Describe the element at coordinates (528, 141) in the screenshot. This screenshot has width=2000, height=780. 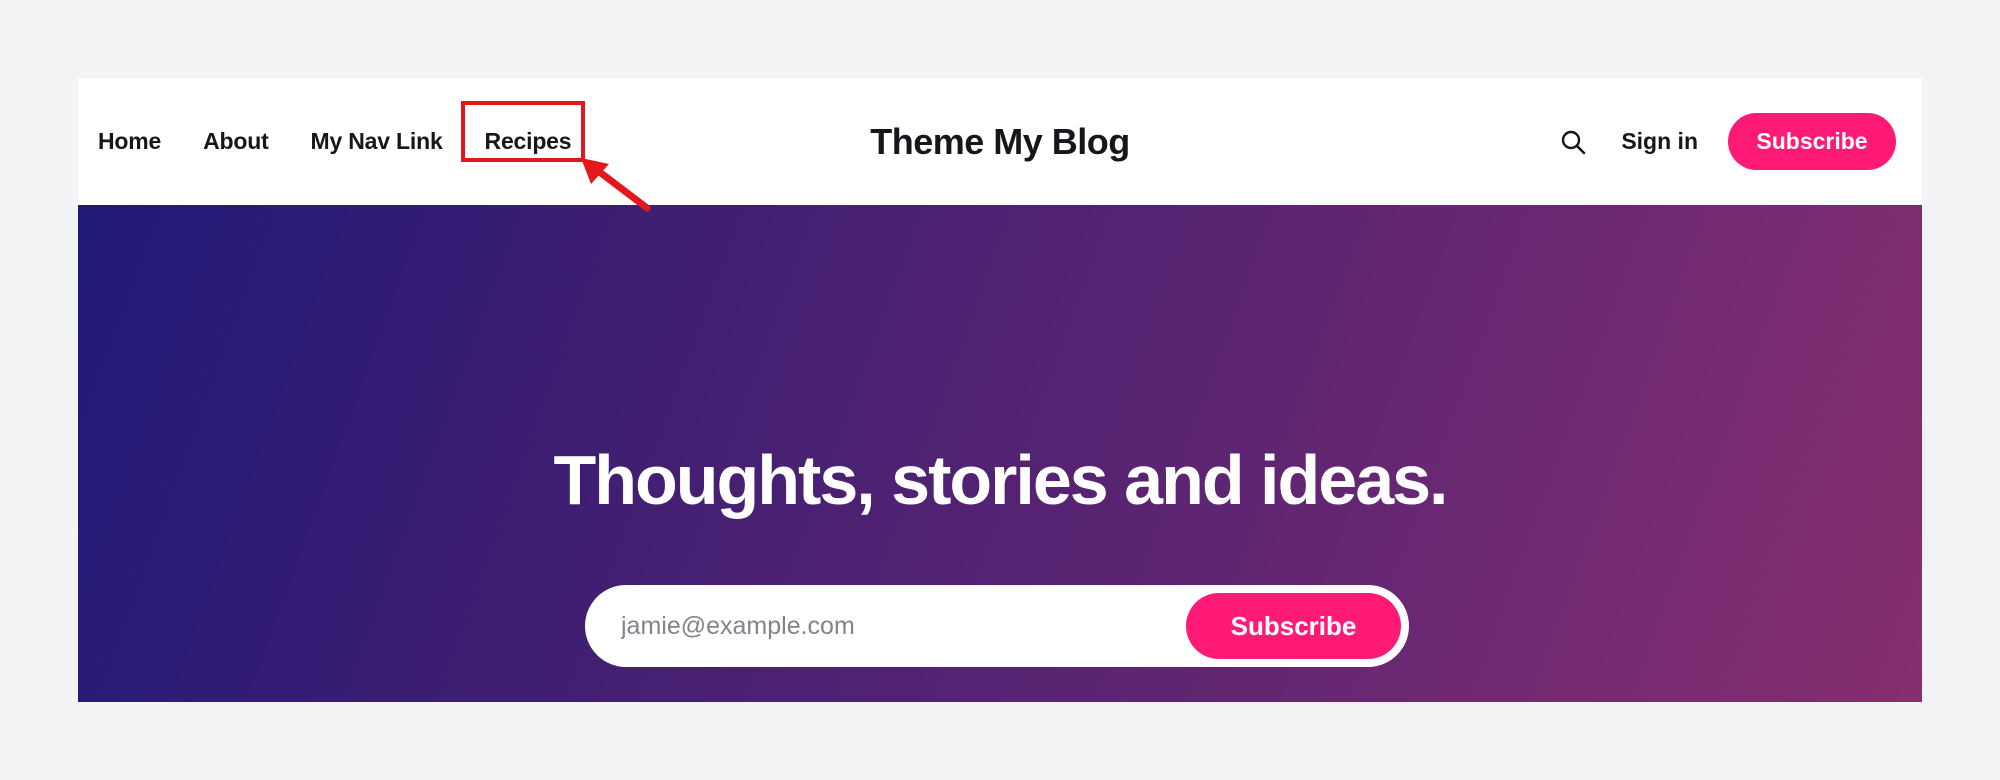
I see `nav-link-recipes: Recipes` at that location.